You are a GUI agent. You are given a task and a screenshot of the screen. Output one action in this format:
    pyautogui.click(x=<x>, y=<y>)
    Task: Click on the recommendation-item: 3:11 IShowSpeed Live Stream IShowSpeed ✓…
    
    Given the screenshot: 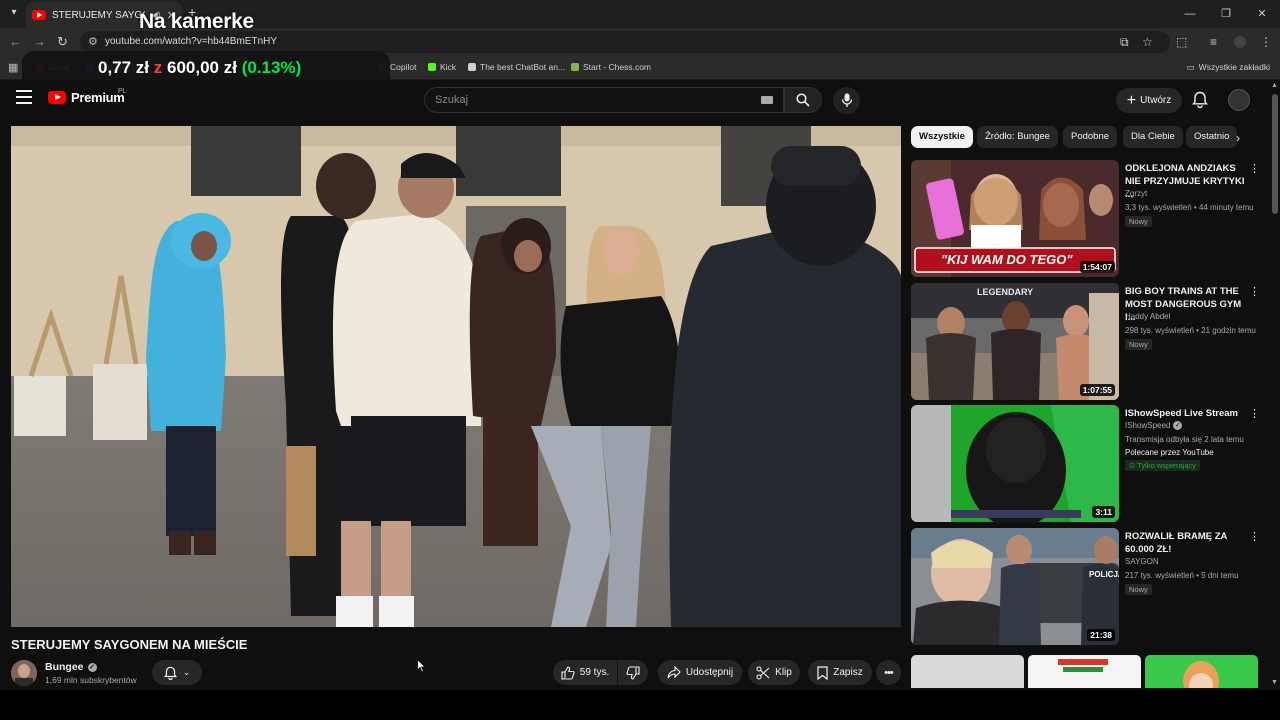 What is the action you would take?
    pyautogui.click(x=1086, y=464)
    